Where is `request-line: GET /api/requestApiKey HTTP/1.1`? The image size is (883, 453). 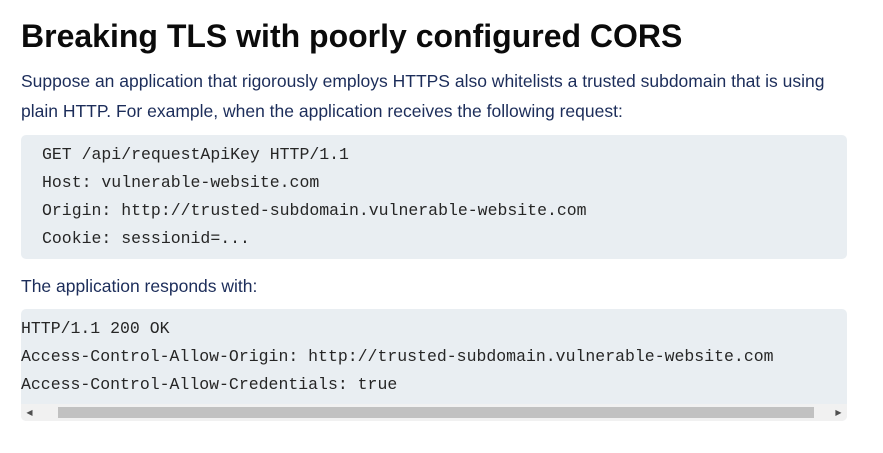 request-line: GET /api/requestApiKey HTTP/1.1 is located at coordinates (195, 154).